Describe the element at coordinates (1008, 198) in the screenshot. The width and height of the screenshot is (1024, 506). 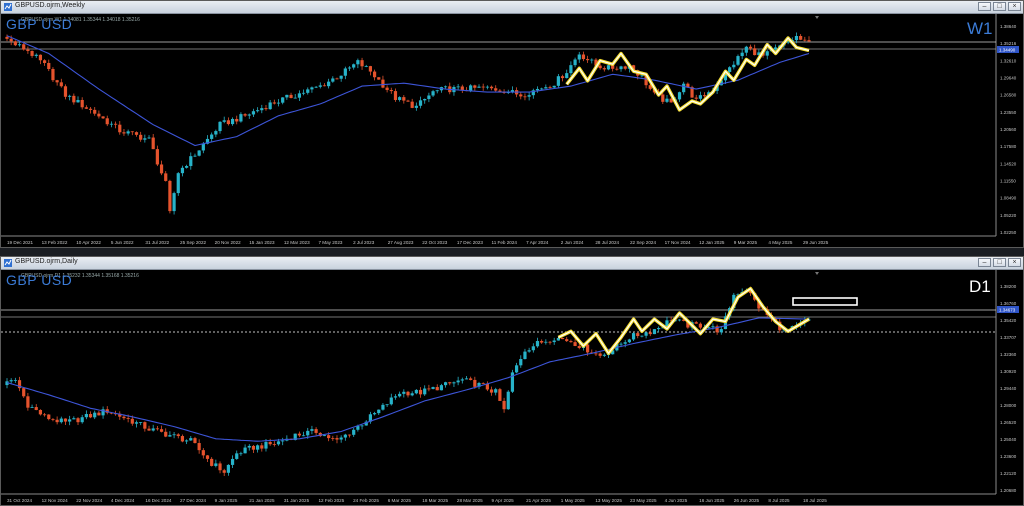
I see `price-tick-label: 1.08490` at that location.